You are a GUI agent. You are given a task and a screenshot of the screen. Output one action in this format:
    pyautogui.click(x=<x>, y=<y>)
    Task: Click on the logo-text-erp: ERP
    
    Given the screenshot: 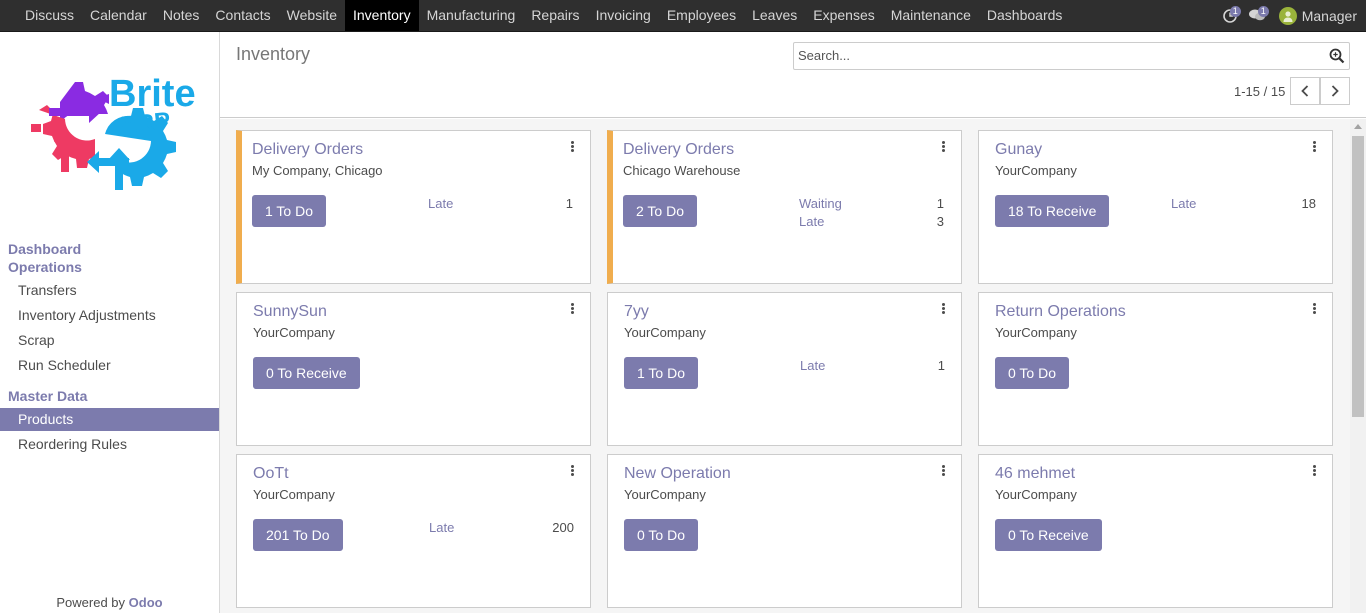 What is the action you would take?
    pyautogui.click(x=146, y=123)
    